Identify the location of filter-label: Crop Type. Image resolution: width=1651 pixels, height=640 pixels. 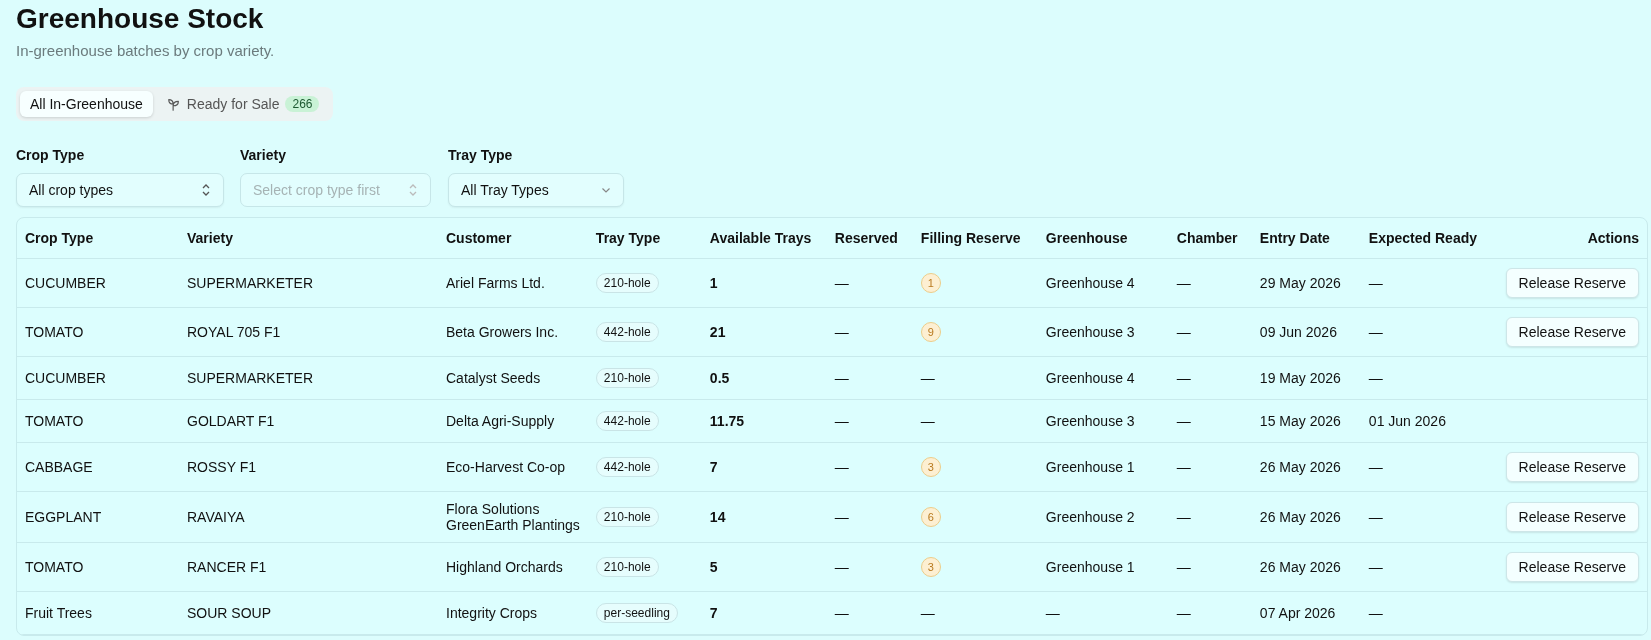
(50, 155).